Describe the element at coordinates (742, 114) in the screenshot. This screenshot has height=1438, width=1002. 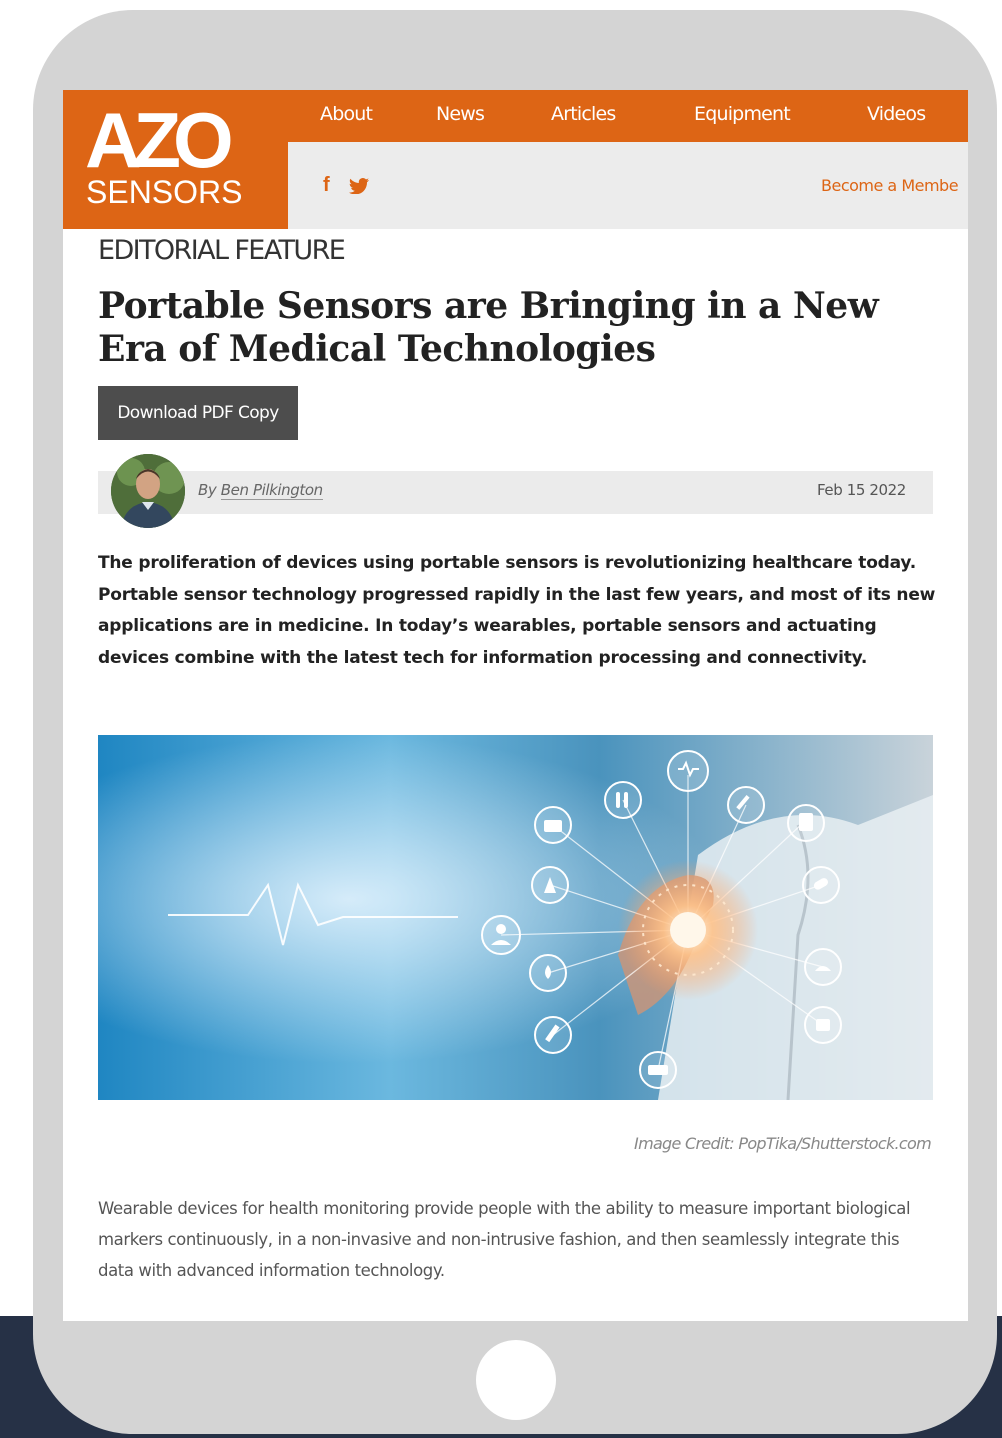
I see `nav-item-equipment: Equipment` at that location.